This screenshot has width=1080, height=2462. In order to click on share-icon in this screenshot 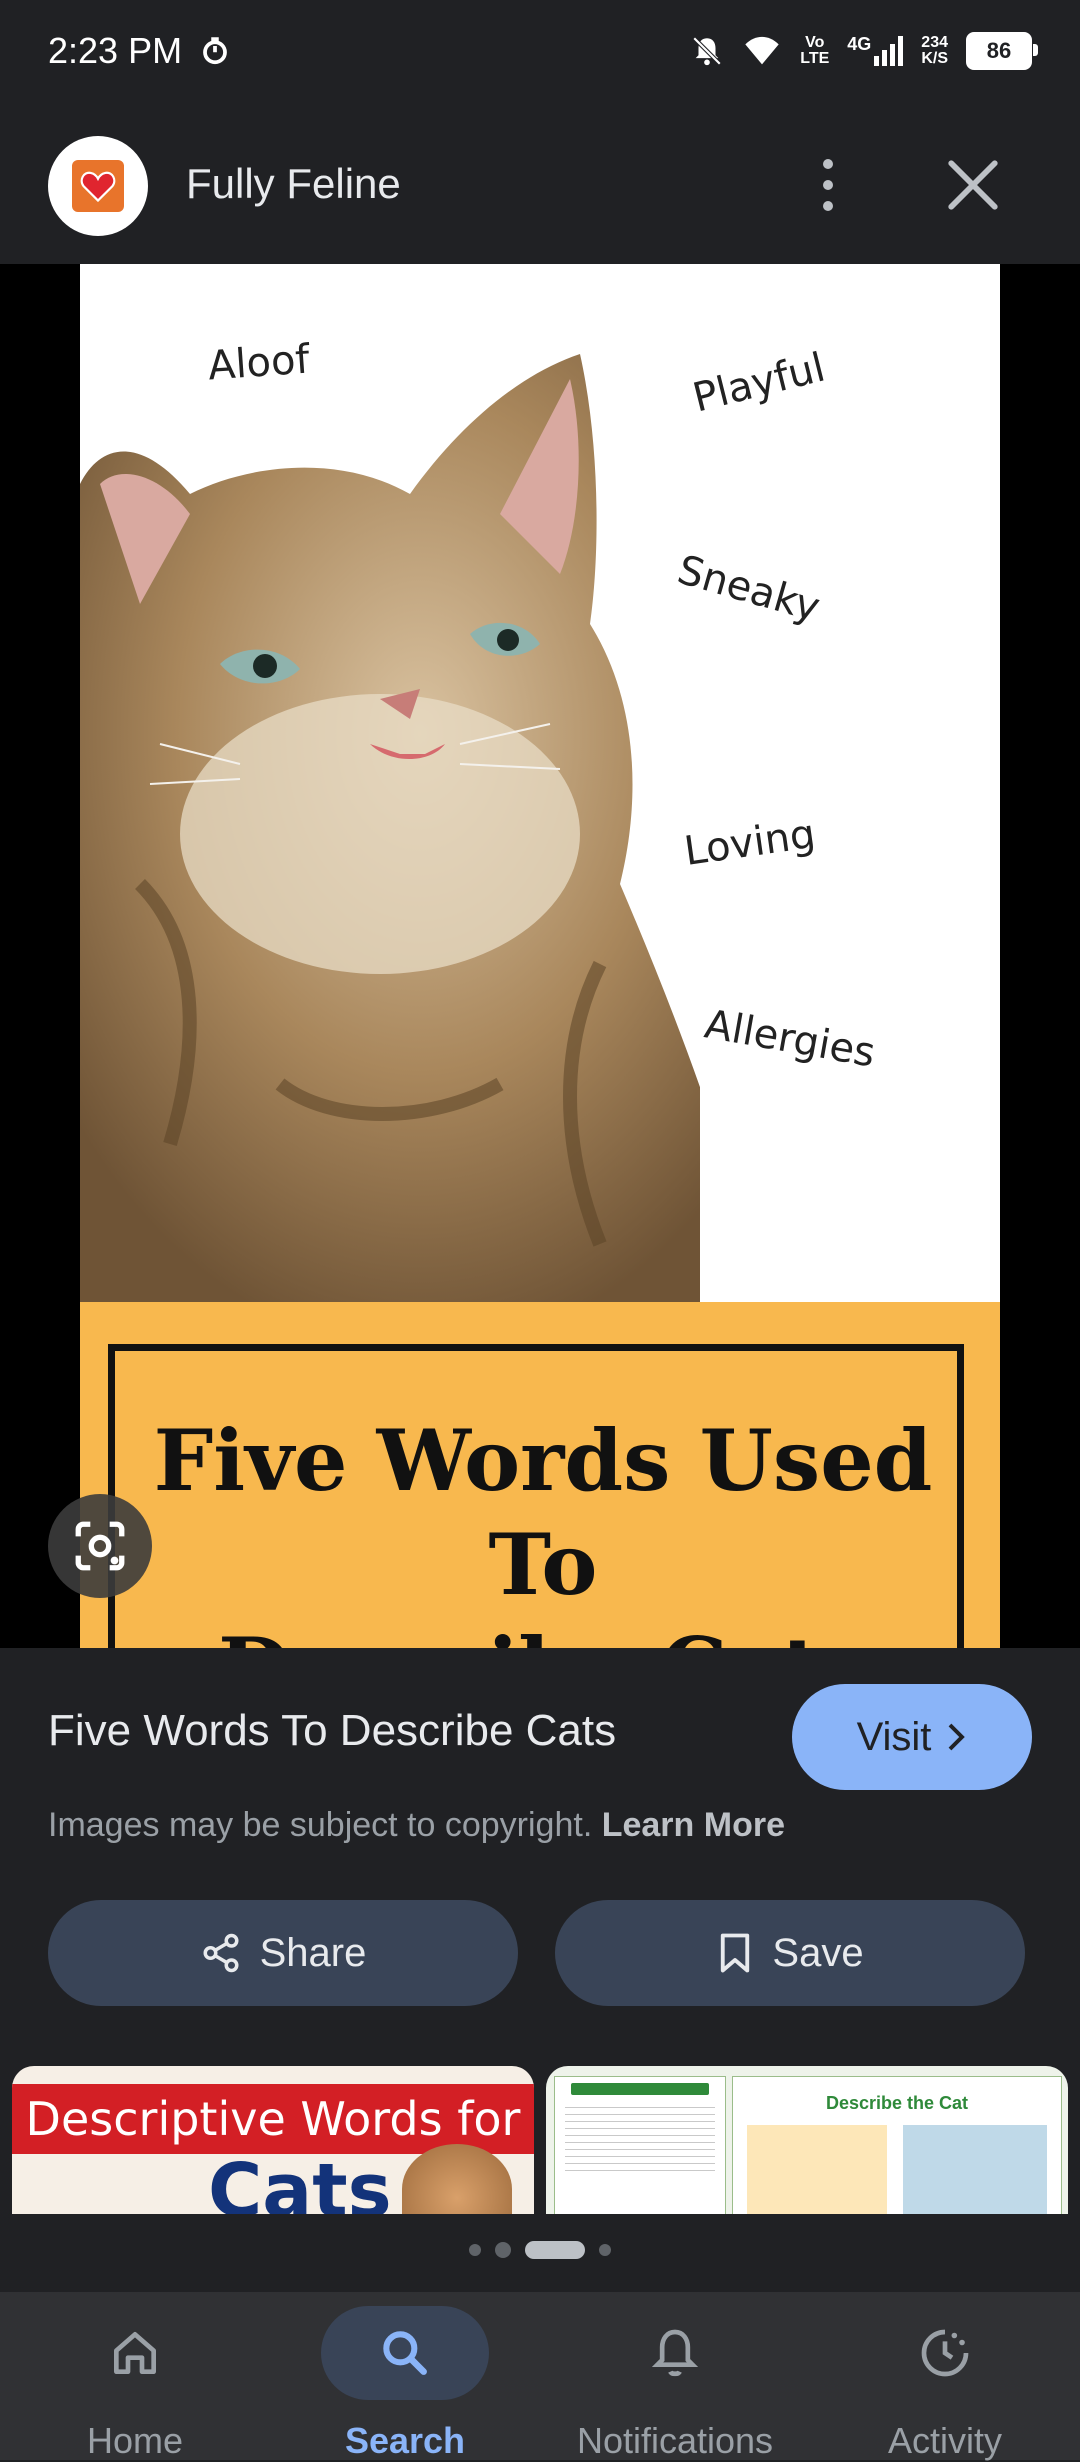, I will do `click(221, 1953)`.